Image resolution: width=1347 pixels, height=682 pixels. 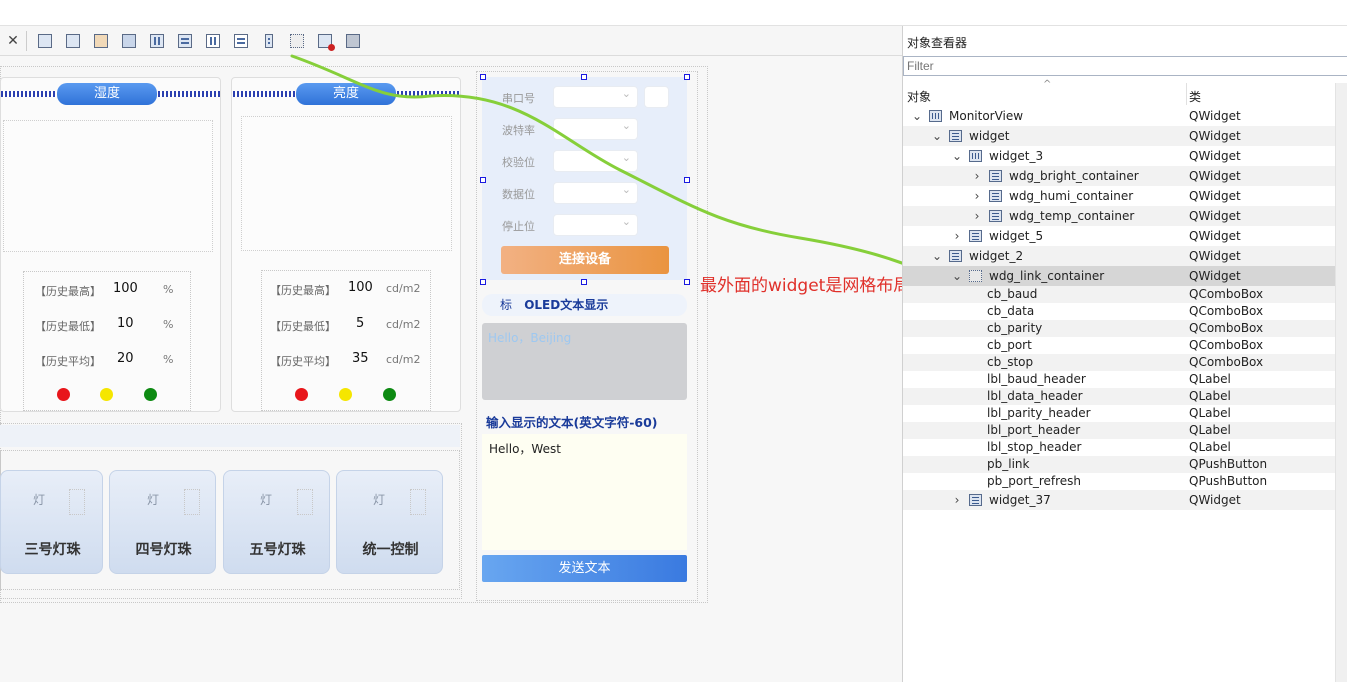 I want to click on tree-row: cb_baud QComboBox, so click(x=1119, y=294).